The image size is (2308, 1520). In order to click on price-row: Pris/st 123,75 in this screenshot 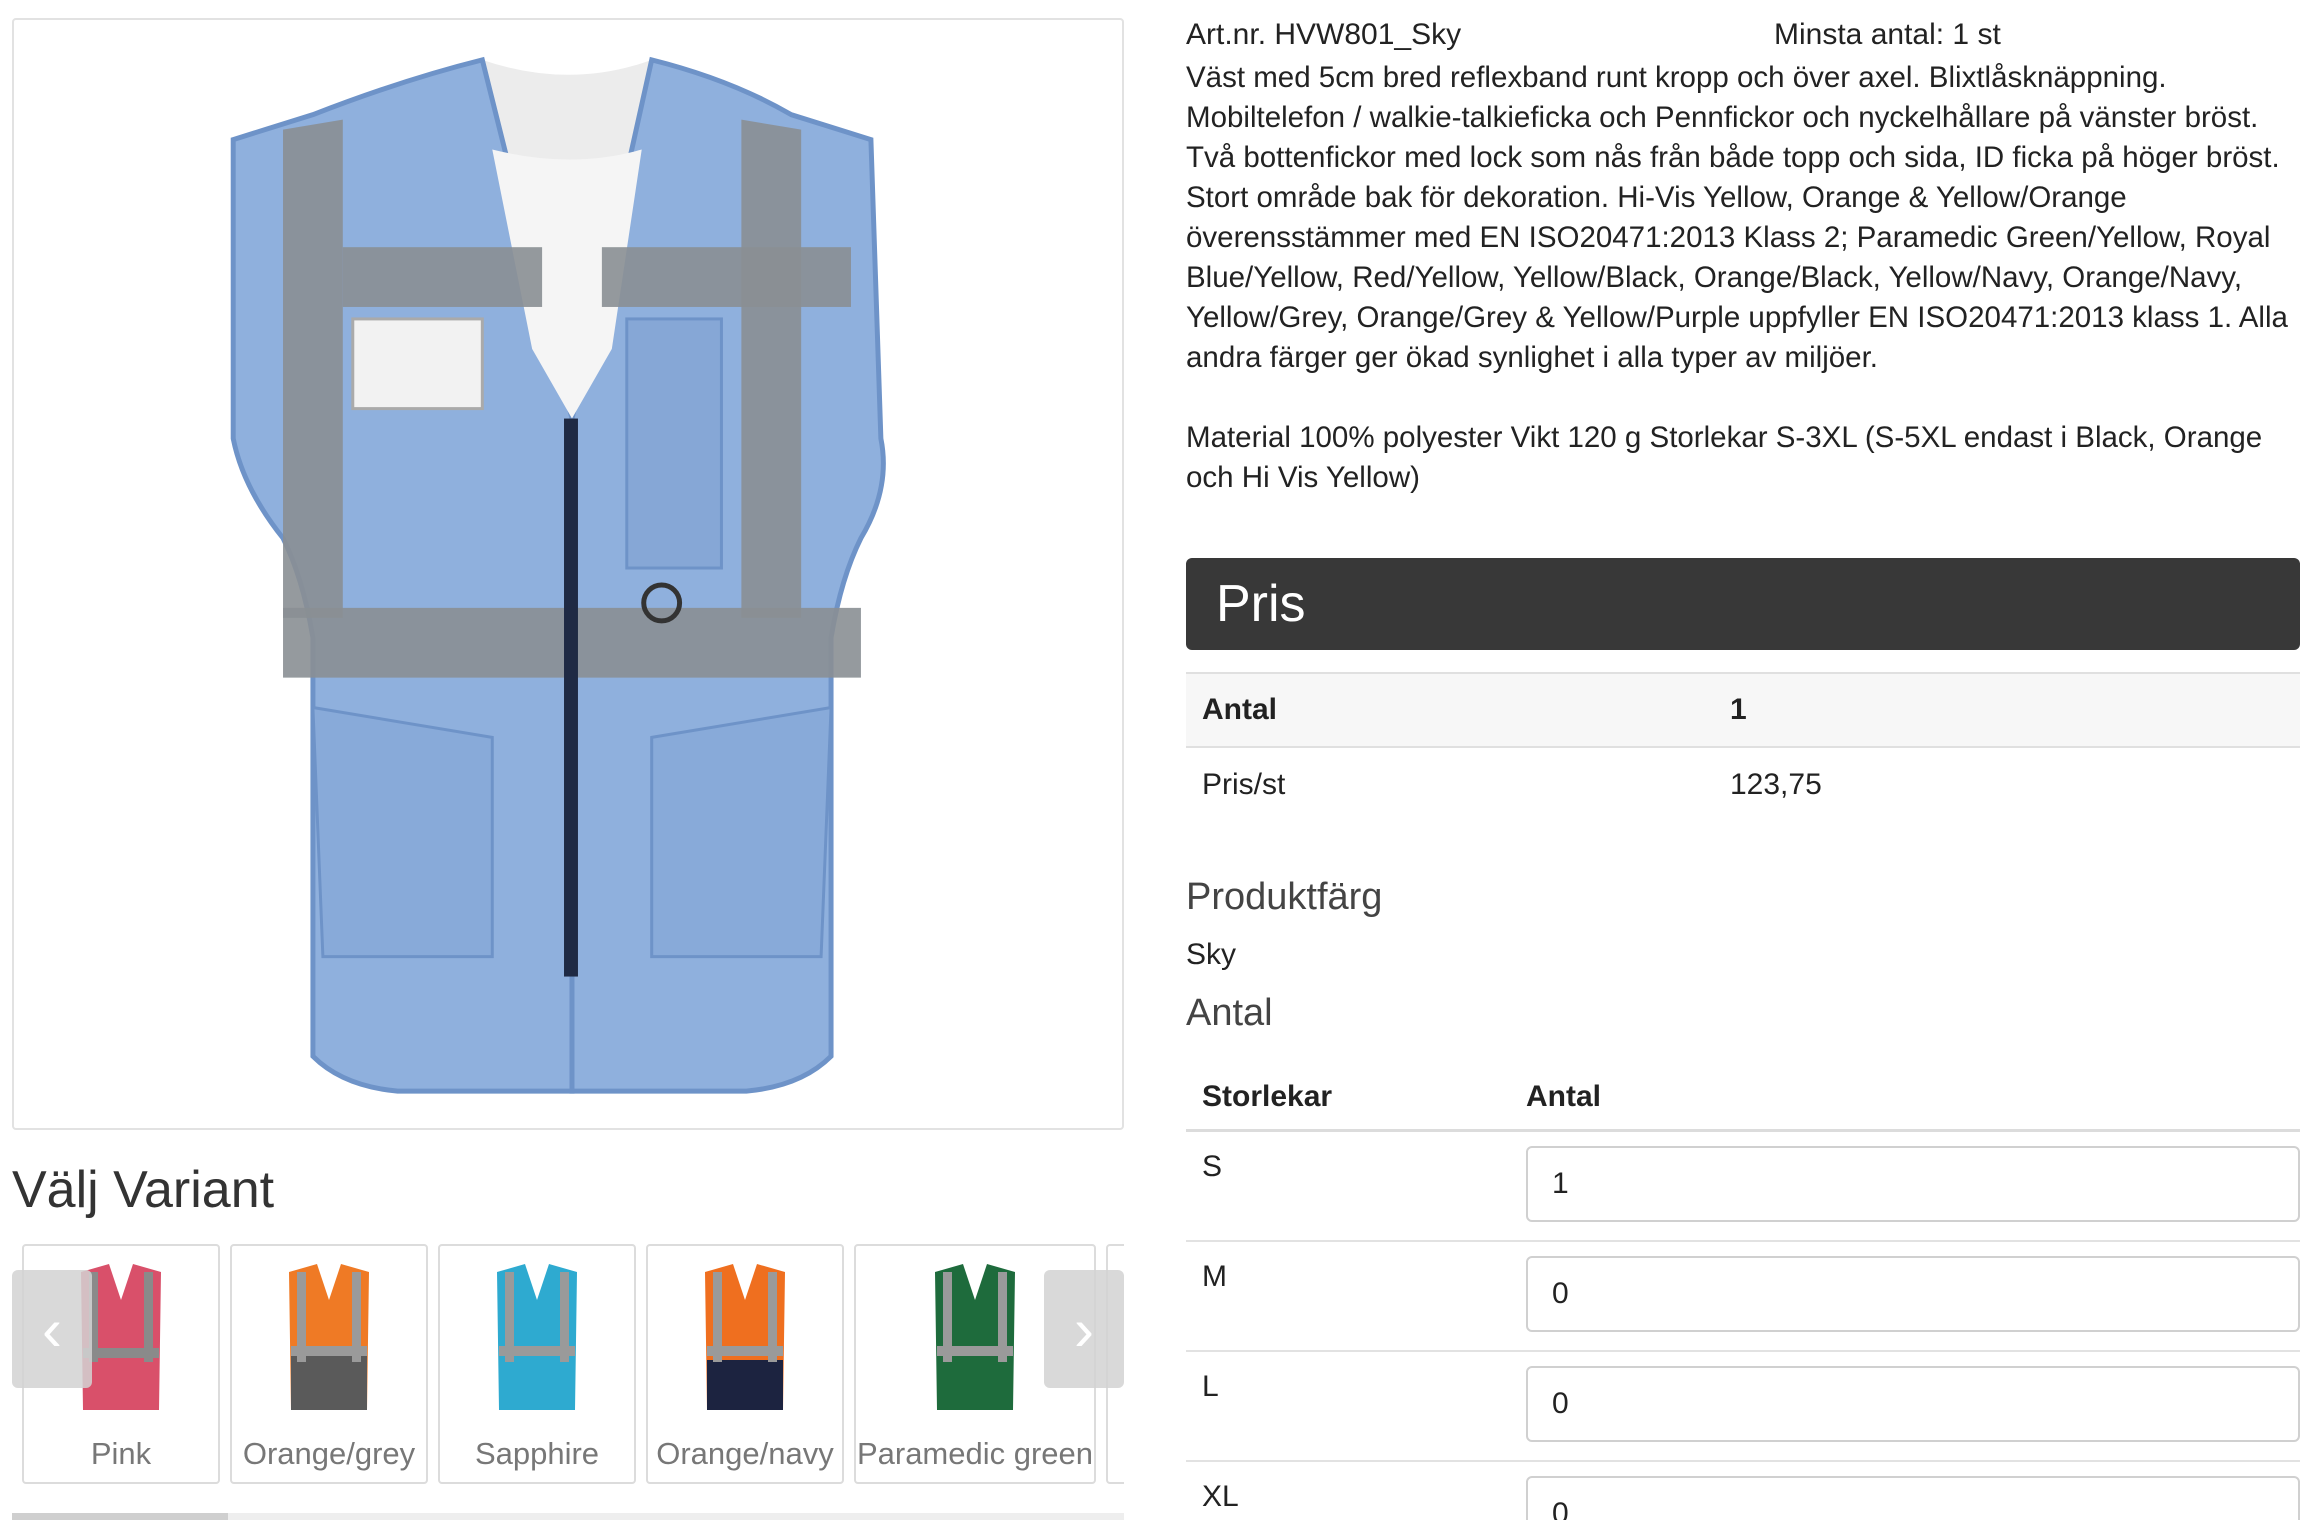, I will do `click(1743, 783)`.